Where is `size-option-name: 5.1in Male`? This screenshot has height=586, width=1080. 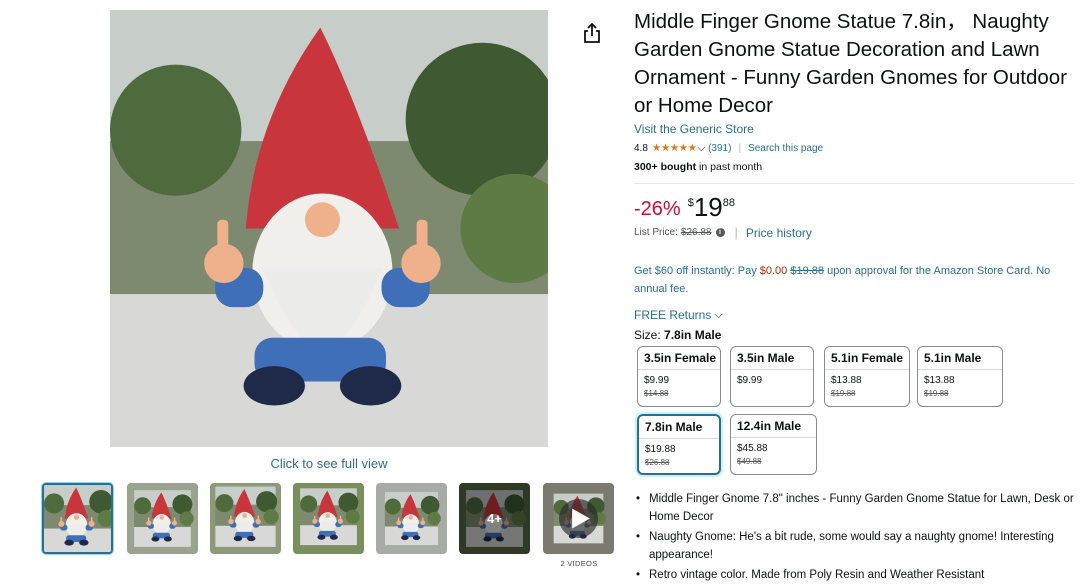
size-option-name: 5.1in Male is located at coordinates (953, 358).